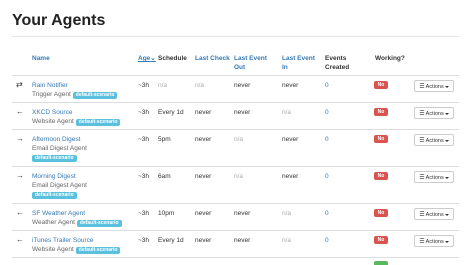 The image size is (471, 265). Describe the element at coordinates (166, 213) in the screenshot. I see `agent-schedule: 10pm` at that location.